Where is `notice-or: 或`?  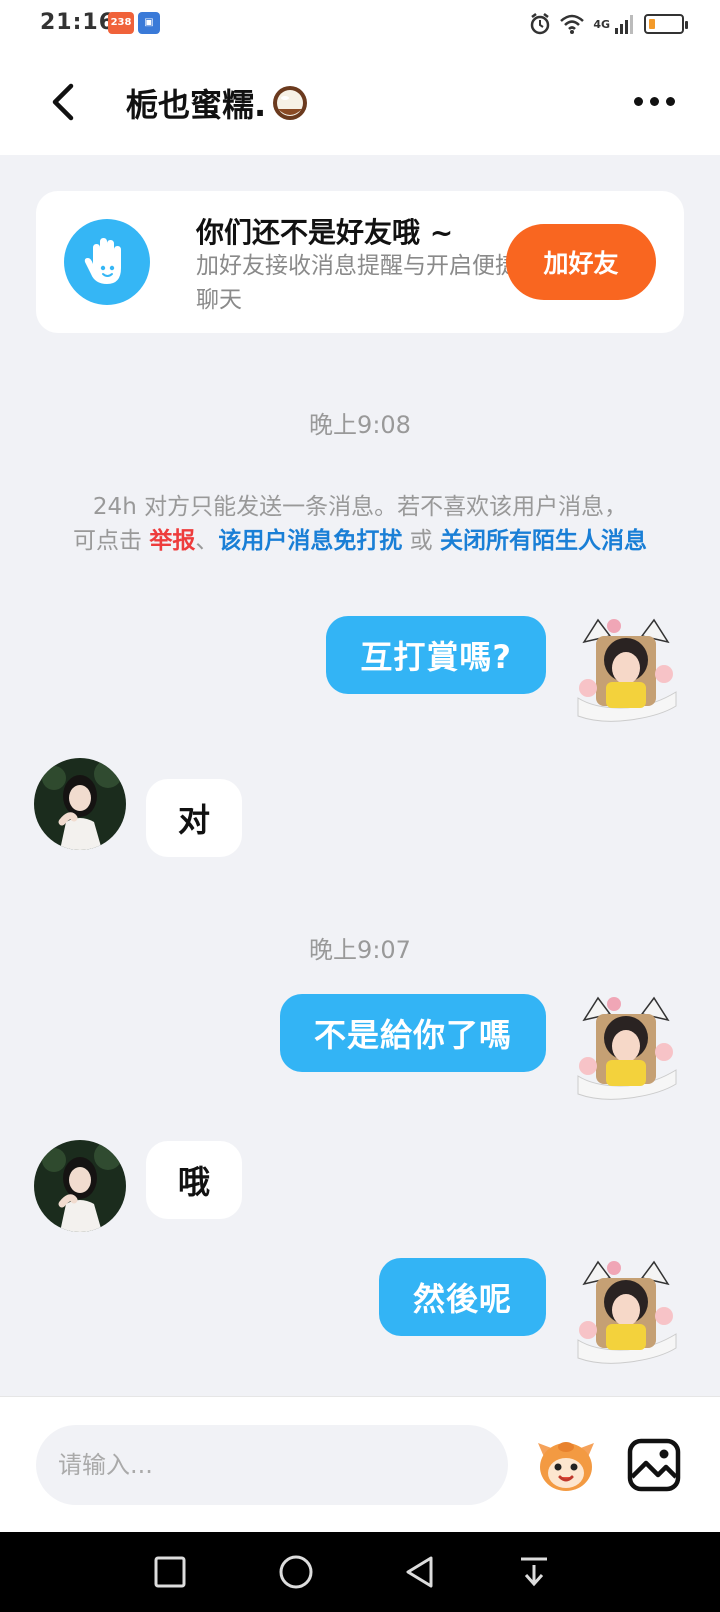 notice-or: 或 is located at coordinates (421, 541).